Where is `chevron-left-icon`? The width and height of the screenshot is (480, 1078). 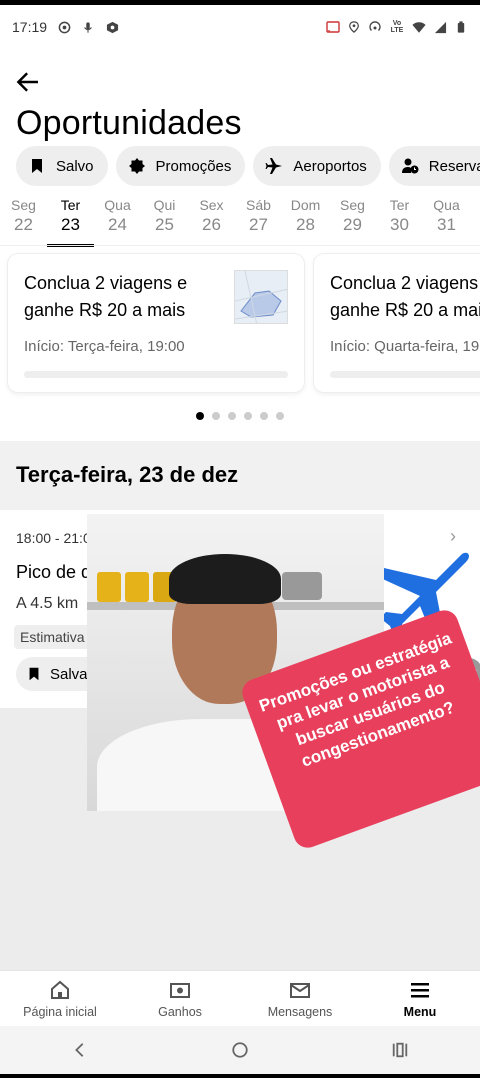 chevron-left-icon is located at coordinates (79, 1050).